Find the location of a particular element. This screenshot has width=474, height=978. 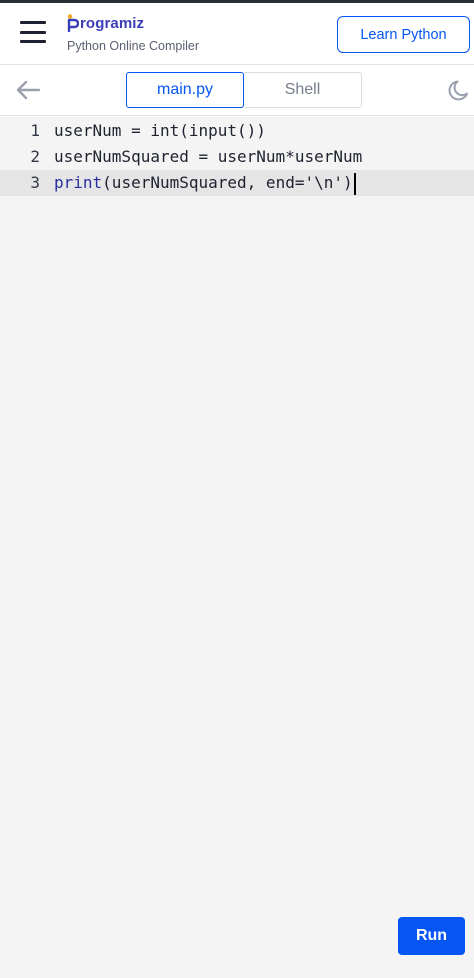

learn-python-button: Learn Python is located at coordinates (403, 34).